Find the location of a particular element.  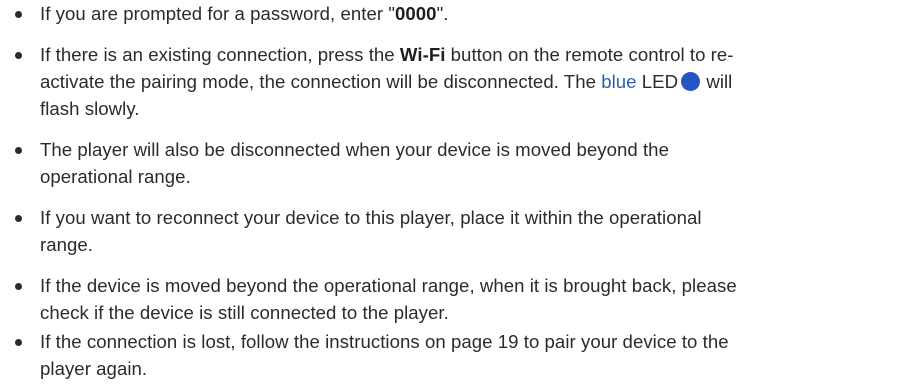

password-value: 0000 is located at coordinates (415, 13).